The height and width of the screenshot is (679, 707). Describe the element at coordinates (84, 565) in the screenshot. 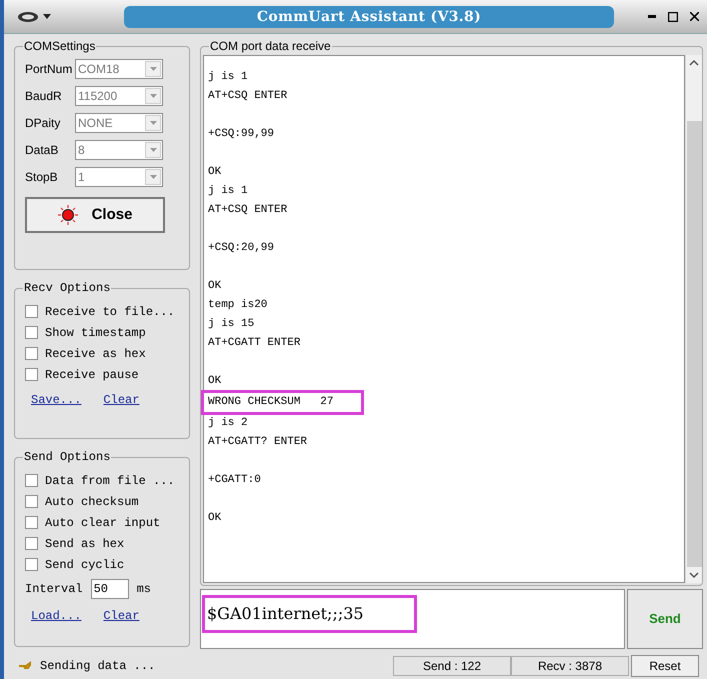

I see `checkbox-label: Send cyclic` at that location.